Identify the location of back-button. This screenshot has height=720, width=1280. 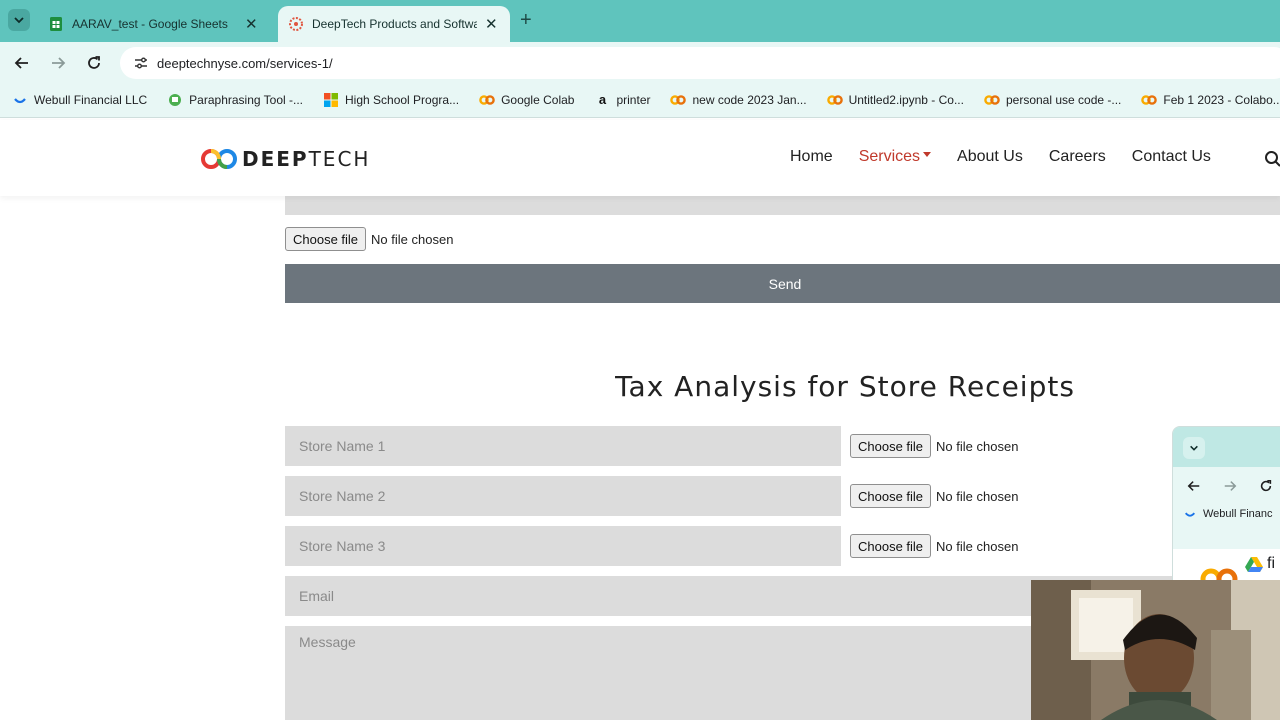
(22, 63).